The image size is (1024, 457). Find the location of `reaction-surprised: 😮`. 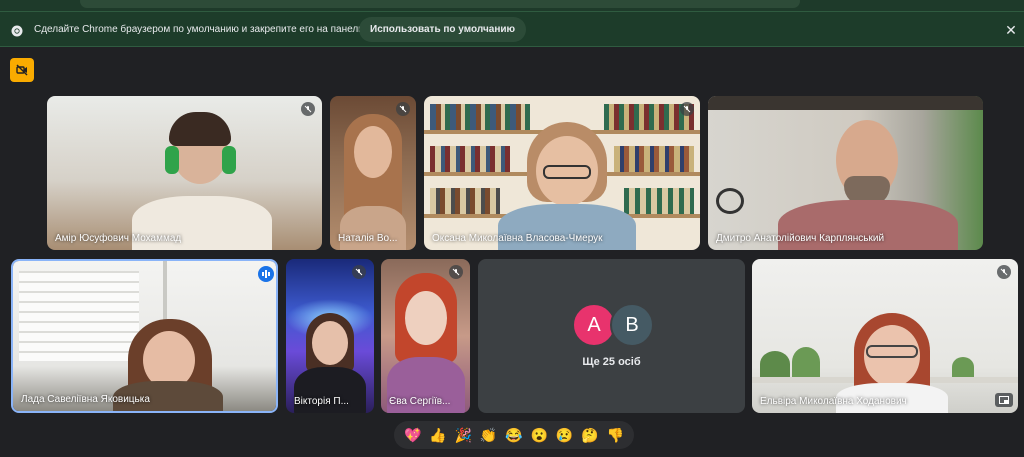

reaction-surprised: 😮 is located at coordinates (539, 435).